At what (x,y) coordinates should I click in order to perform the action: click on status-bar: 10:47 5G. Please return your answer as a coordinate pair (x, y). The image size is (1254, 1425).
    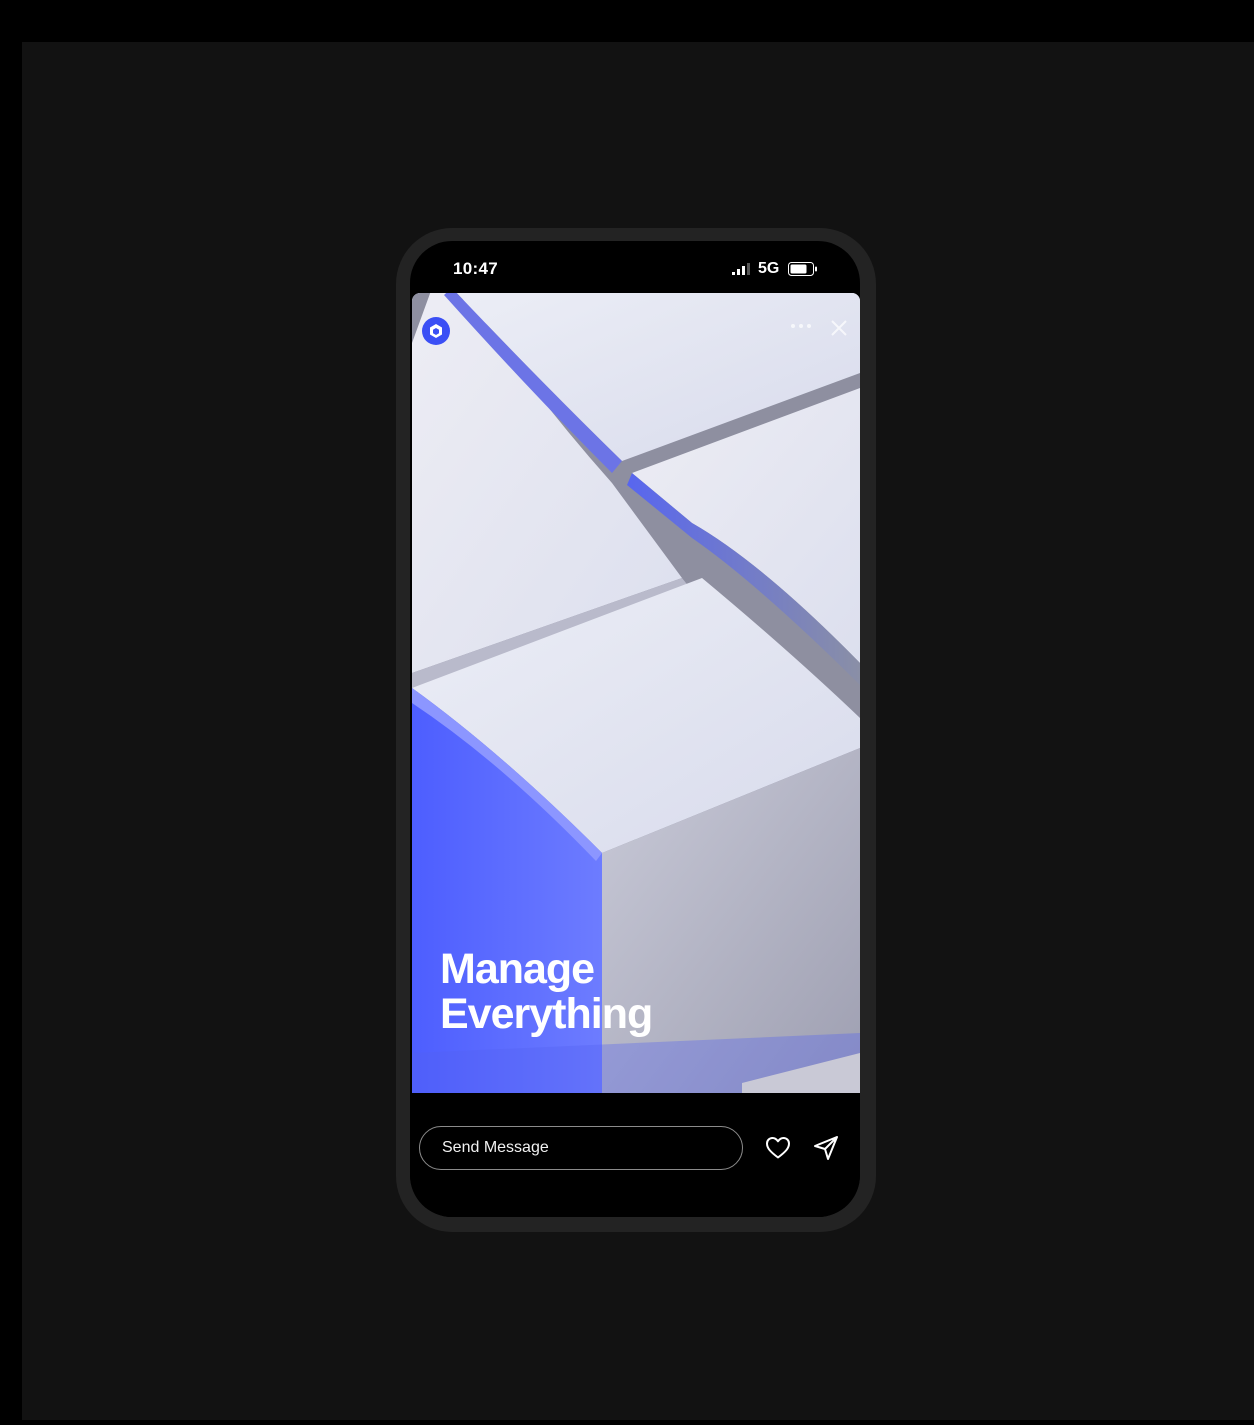
    Looking at the image, I should click on (635, 267).